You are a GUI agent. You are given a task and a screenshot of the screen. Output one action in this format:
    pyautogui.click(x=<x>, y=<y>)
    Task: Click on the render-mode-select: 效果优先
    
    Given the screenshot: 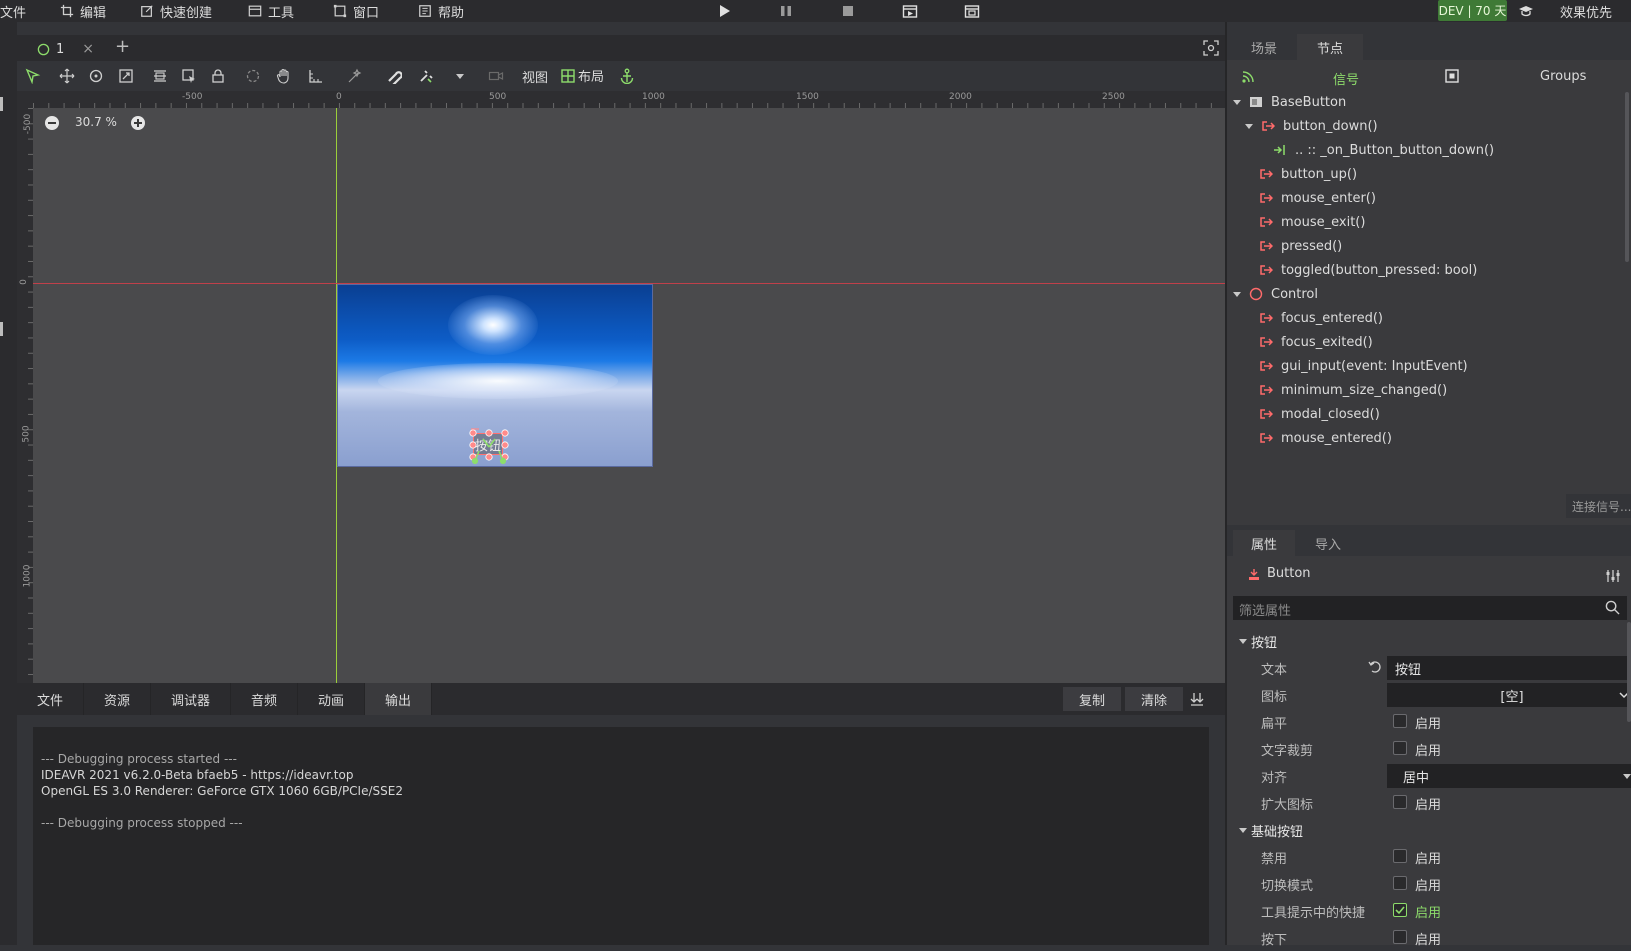 What is the action you would take?
    pyautogui.click(x=1586, y=11)
    